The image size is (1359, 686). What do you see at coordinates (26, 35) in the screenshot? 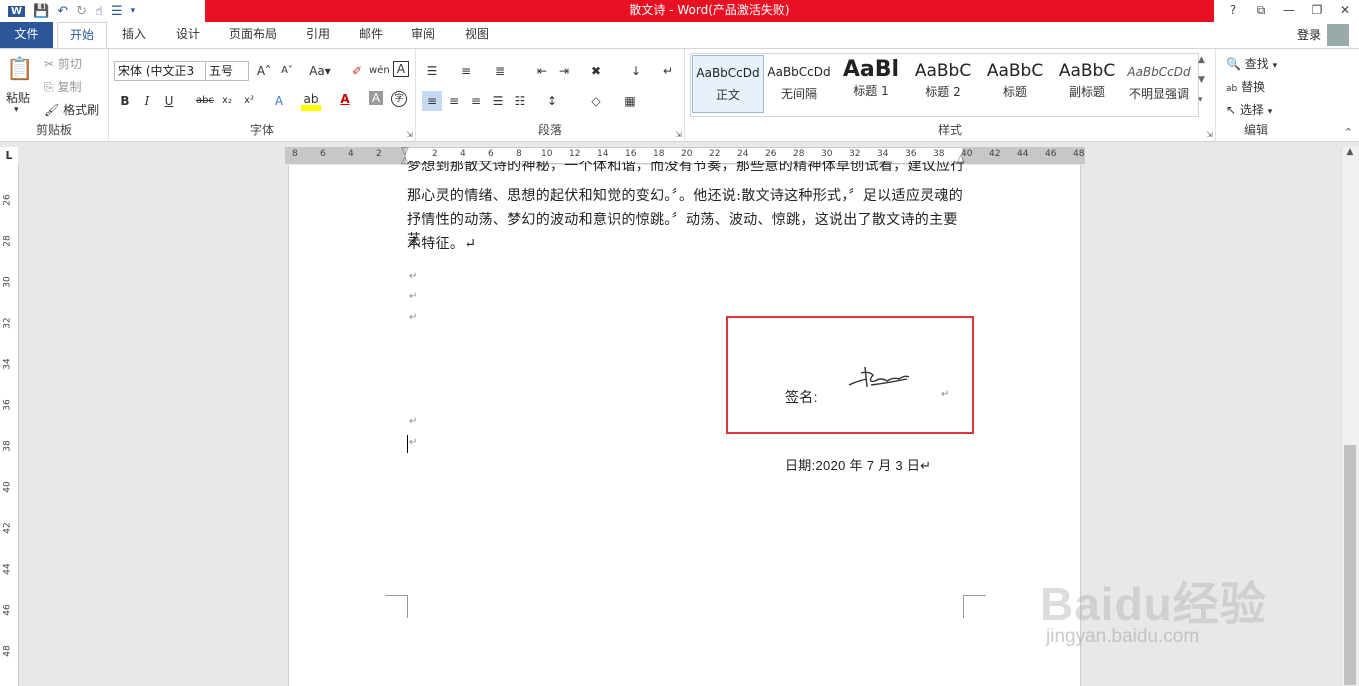
I see `tab-file: 文件` at bounding box center [26, 35].